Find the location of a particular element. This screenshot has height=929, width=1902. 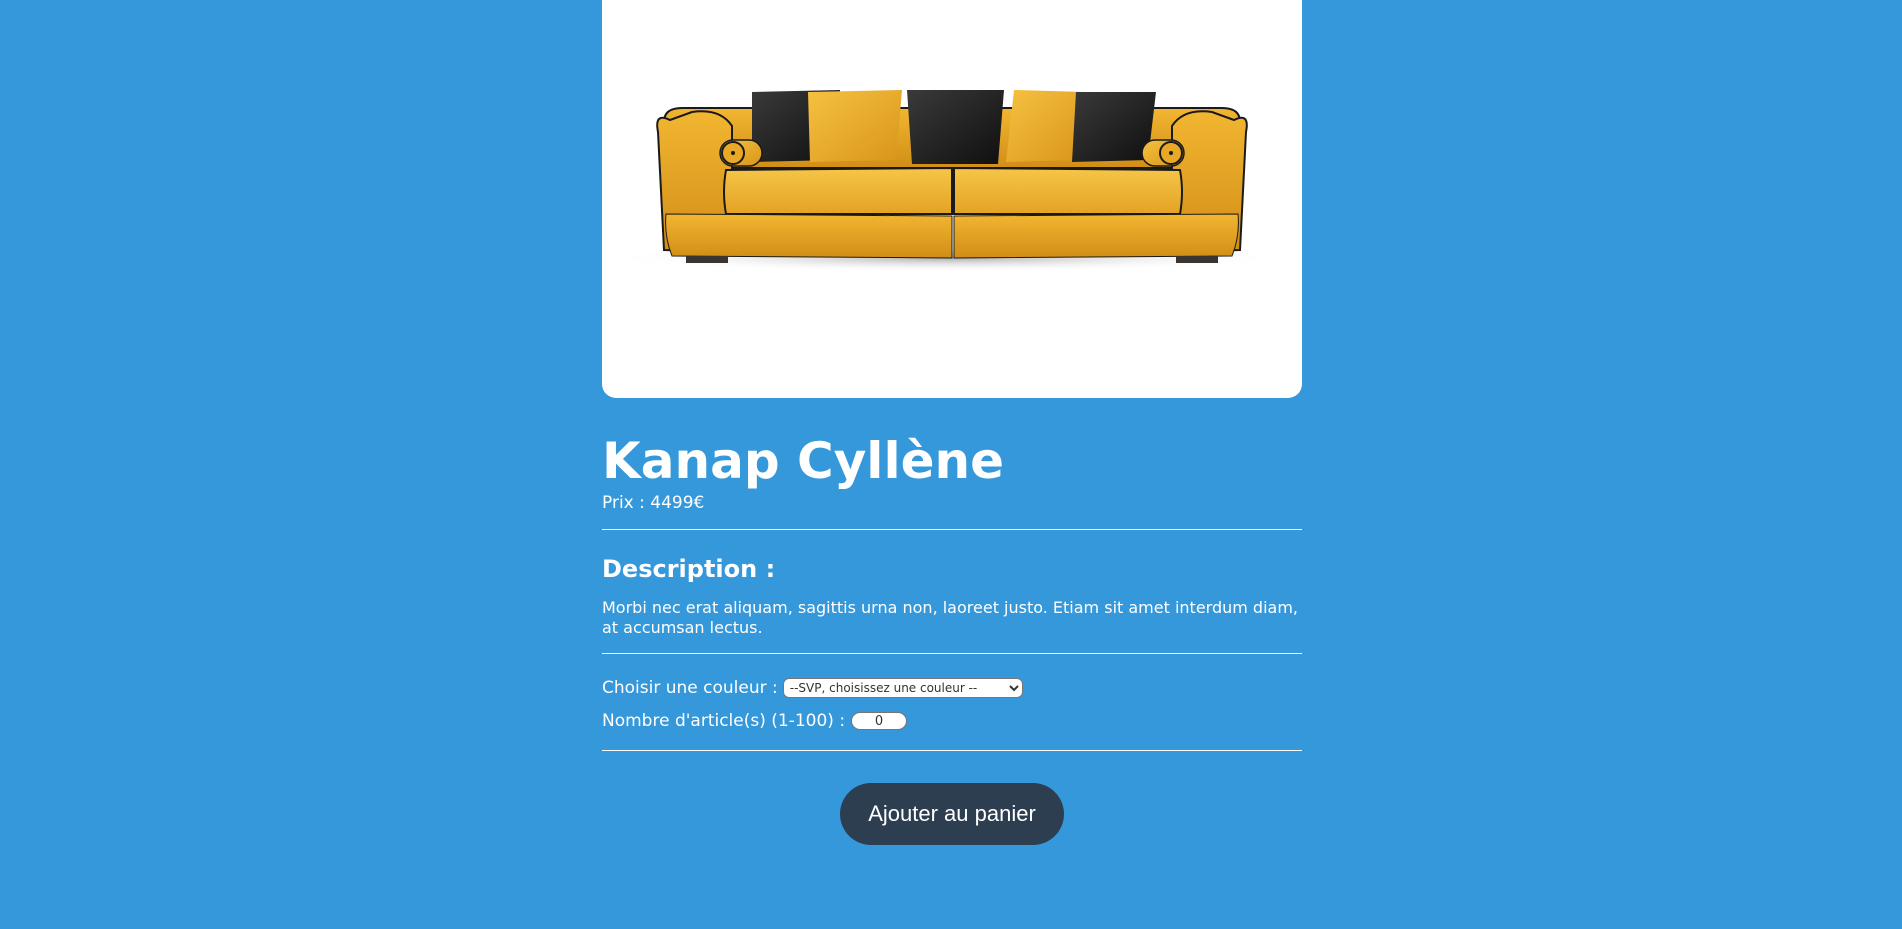

quantity-setting: Nombre d'article(s) (1-100) : is located at coordinates (755, 721).